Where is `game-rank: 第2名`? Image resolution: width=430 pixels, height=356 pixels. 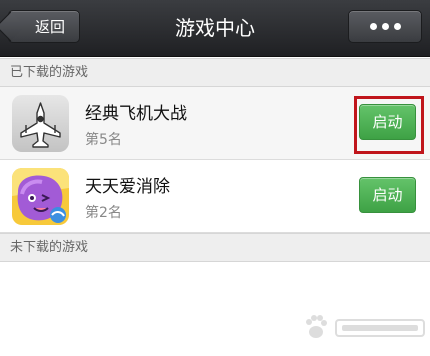 game-rank: 第2名 is located at coordinates (103, 213).